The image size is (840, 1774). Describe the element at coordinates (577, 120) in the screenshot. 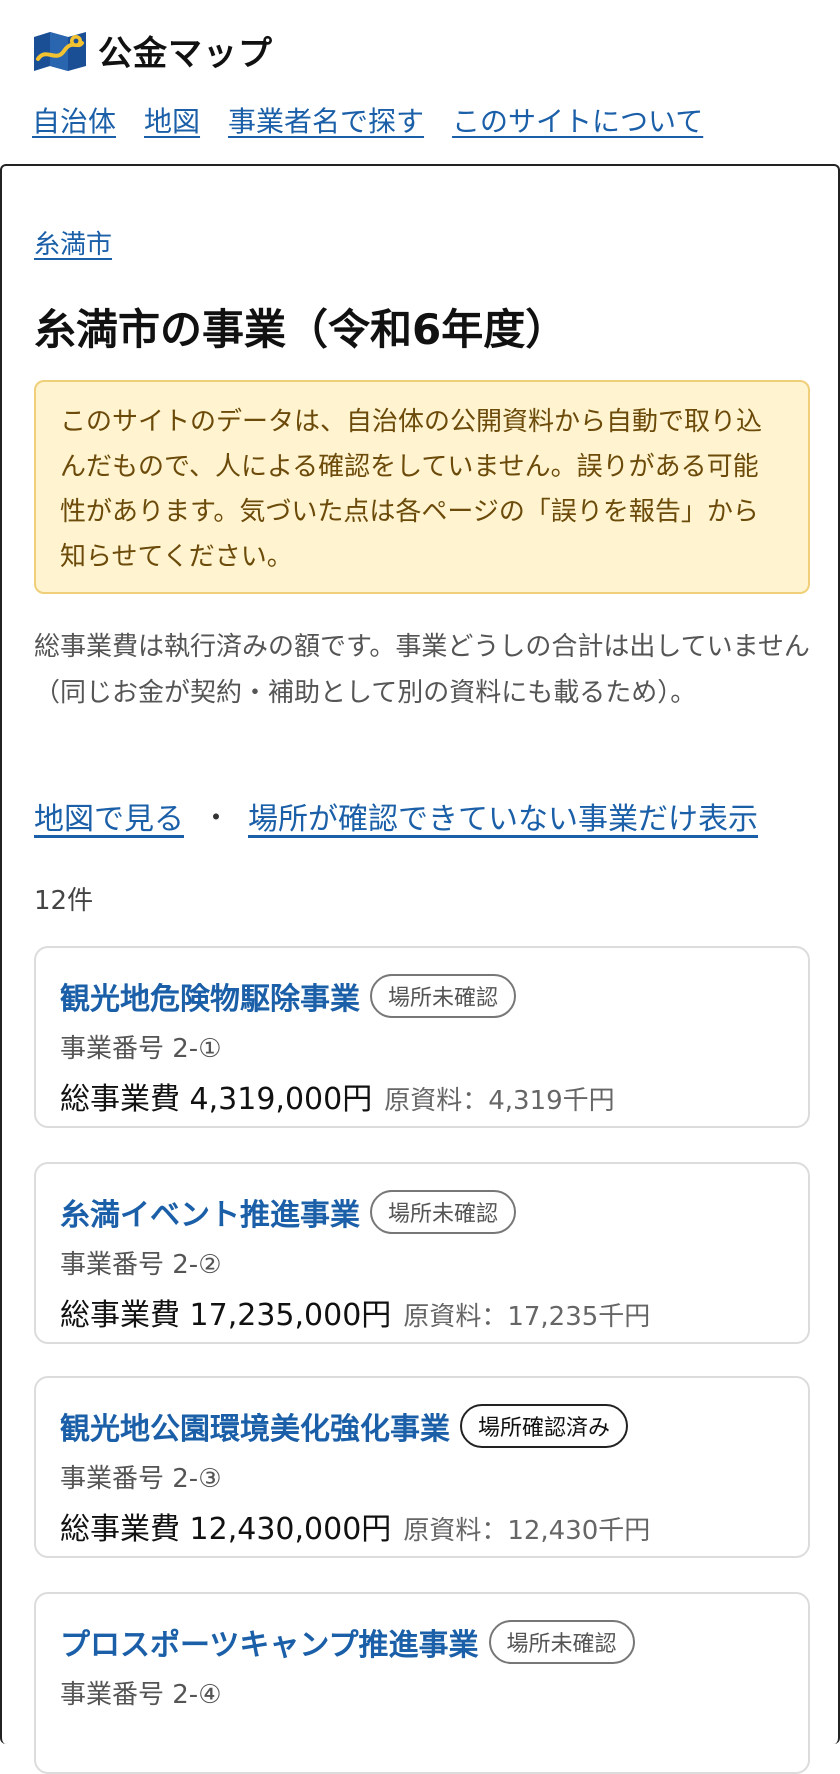

I see `nav-link-about: このサイトについて` at that location.